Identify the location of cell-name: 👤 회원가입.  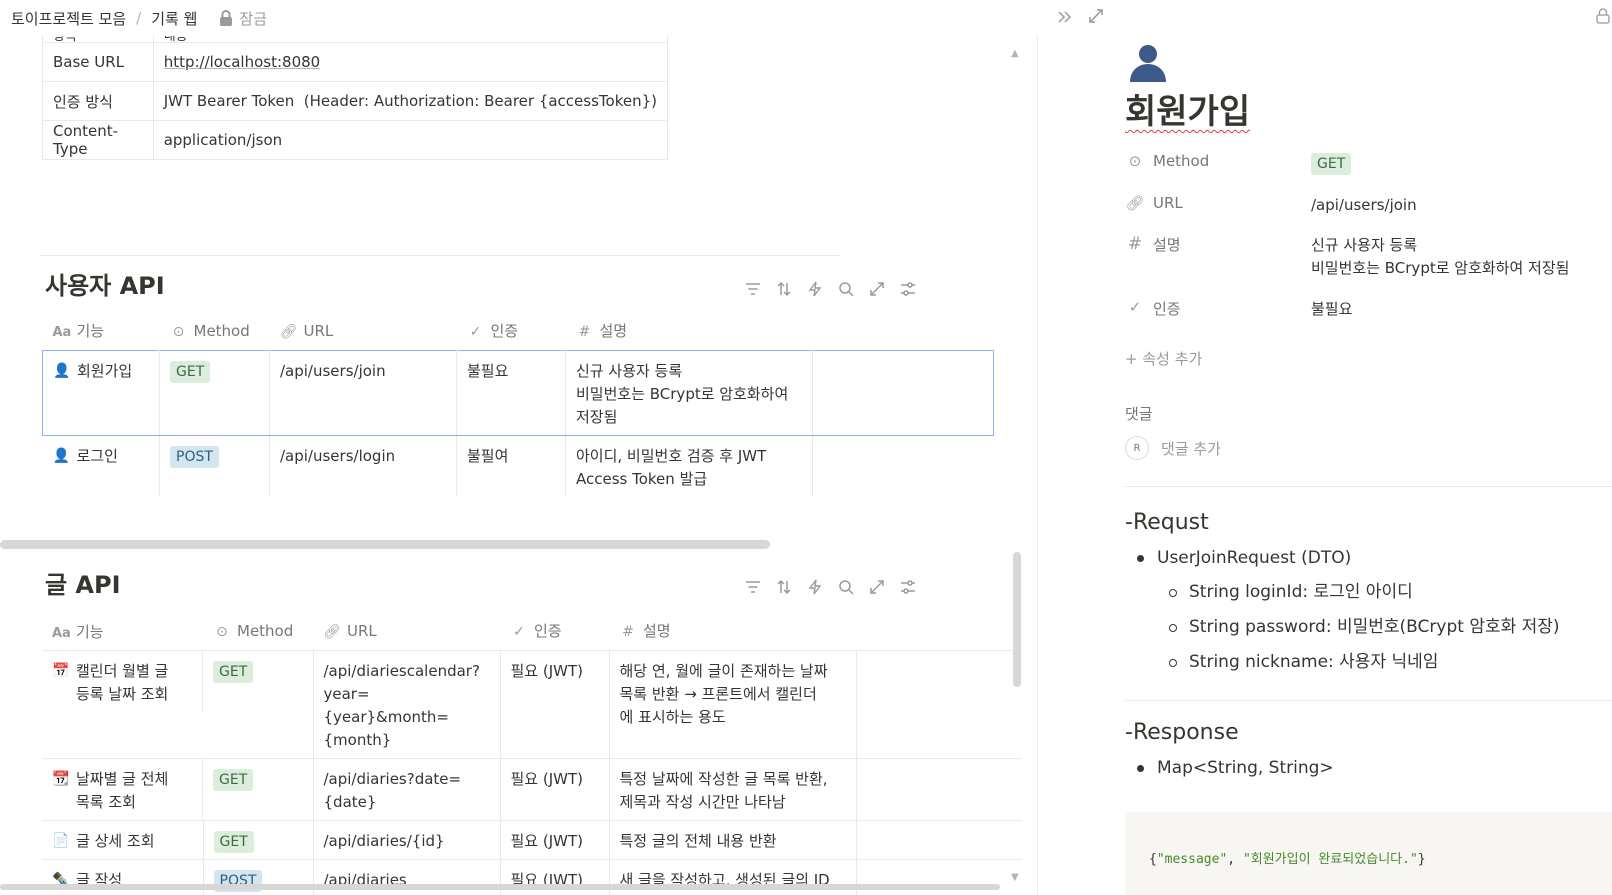
(101, 392).